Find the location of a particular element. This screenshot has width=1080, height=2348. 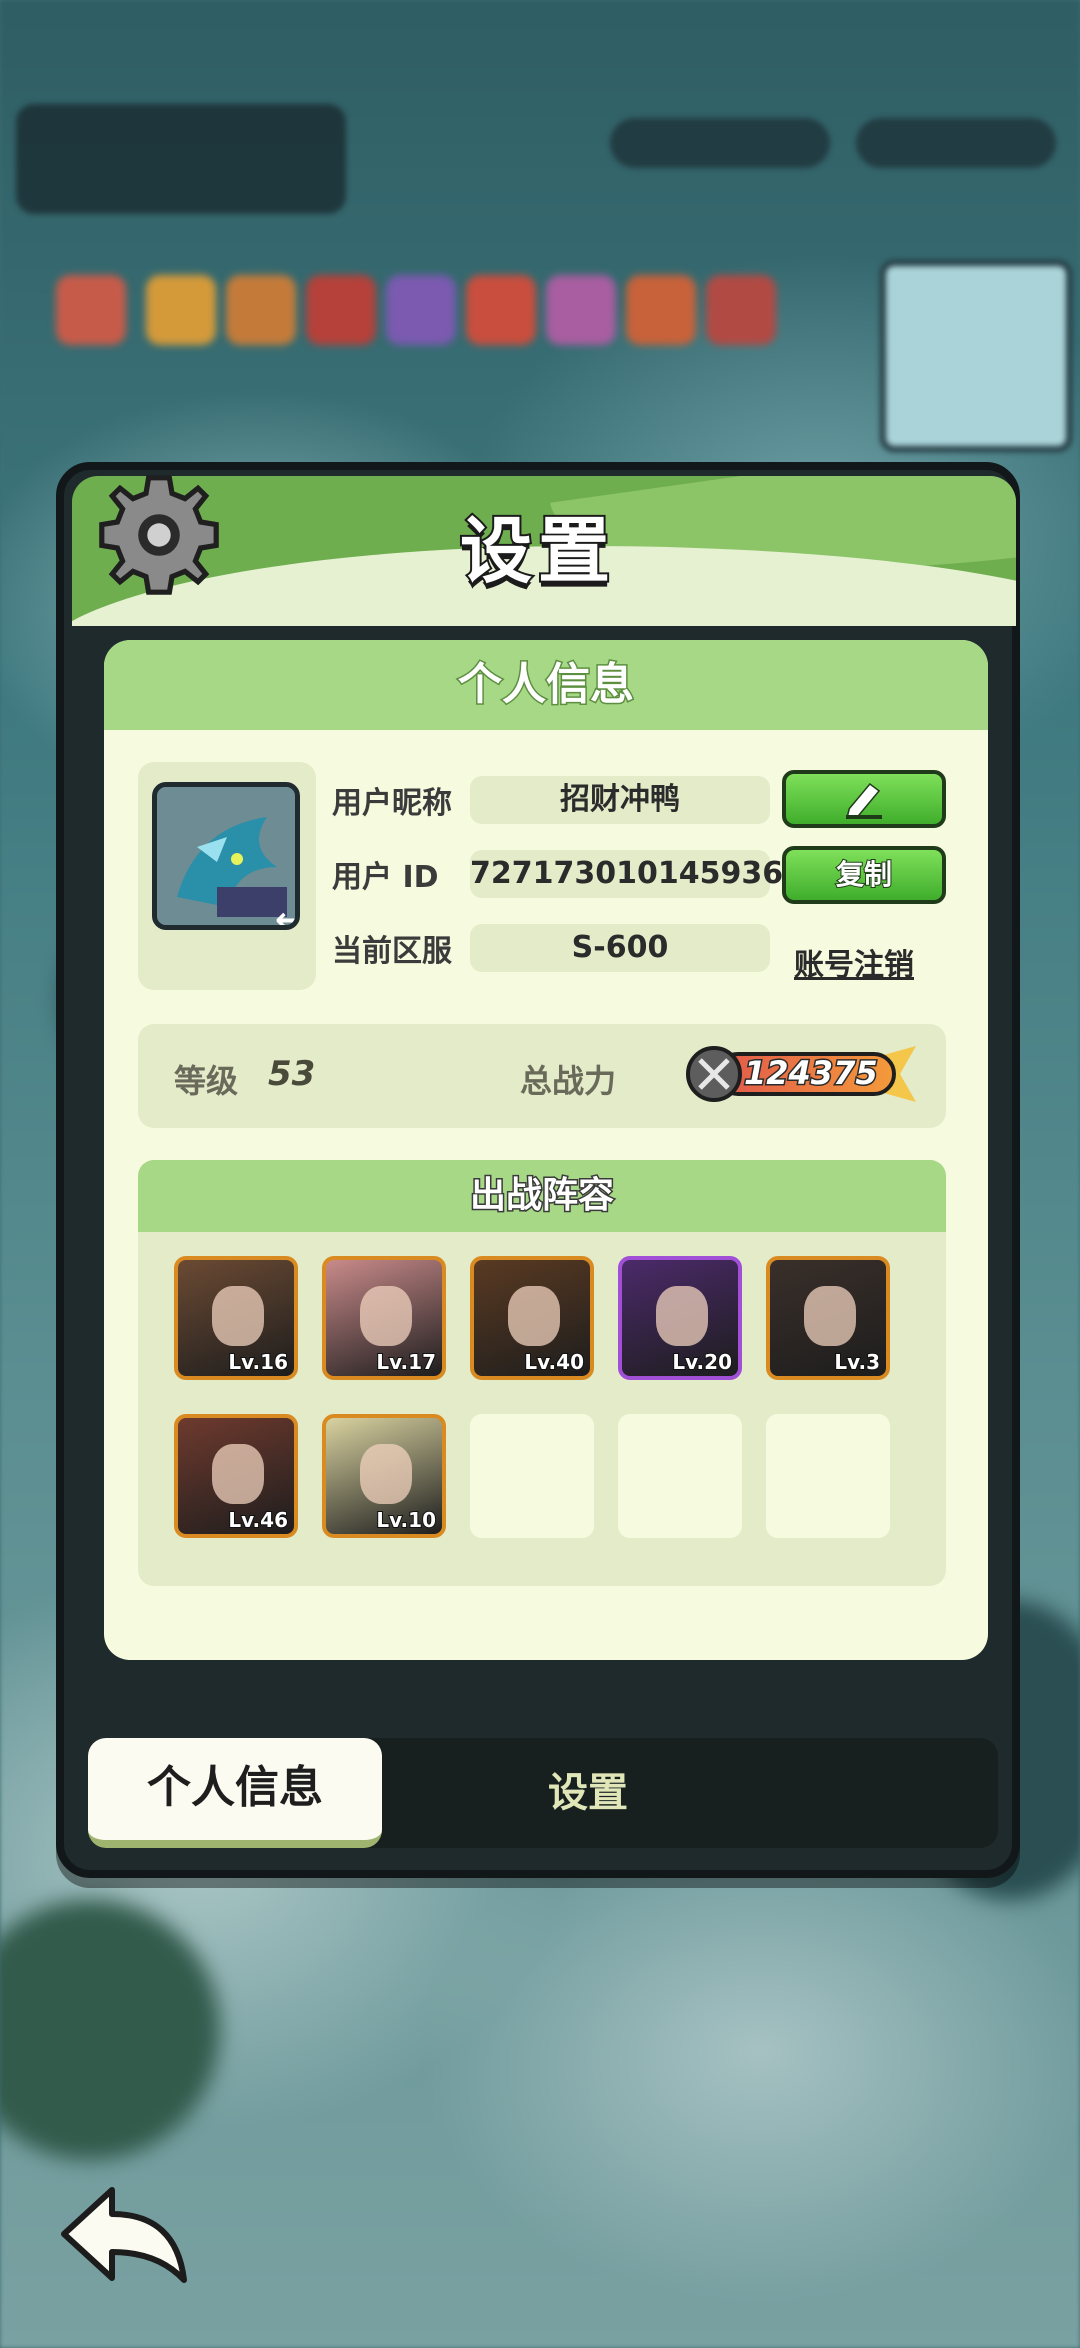

avatar-box: ⇆ is located at coordinates (227, 876).